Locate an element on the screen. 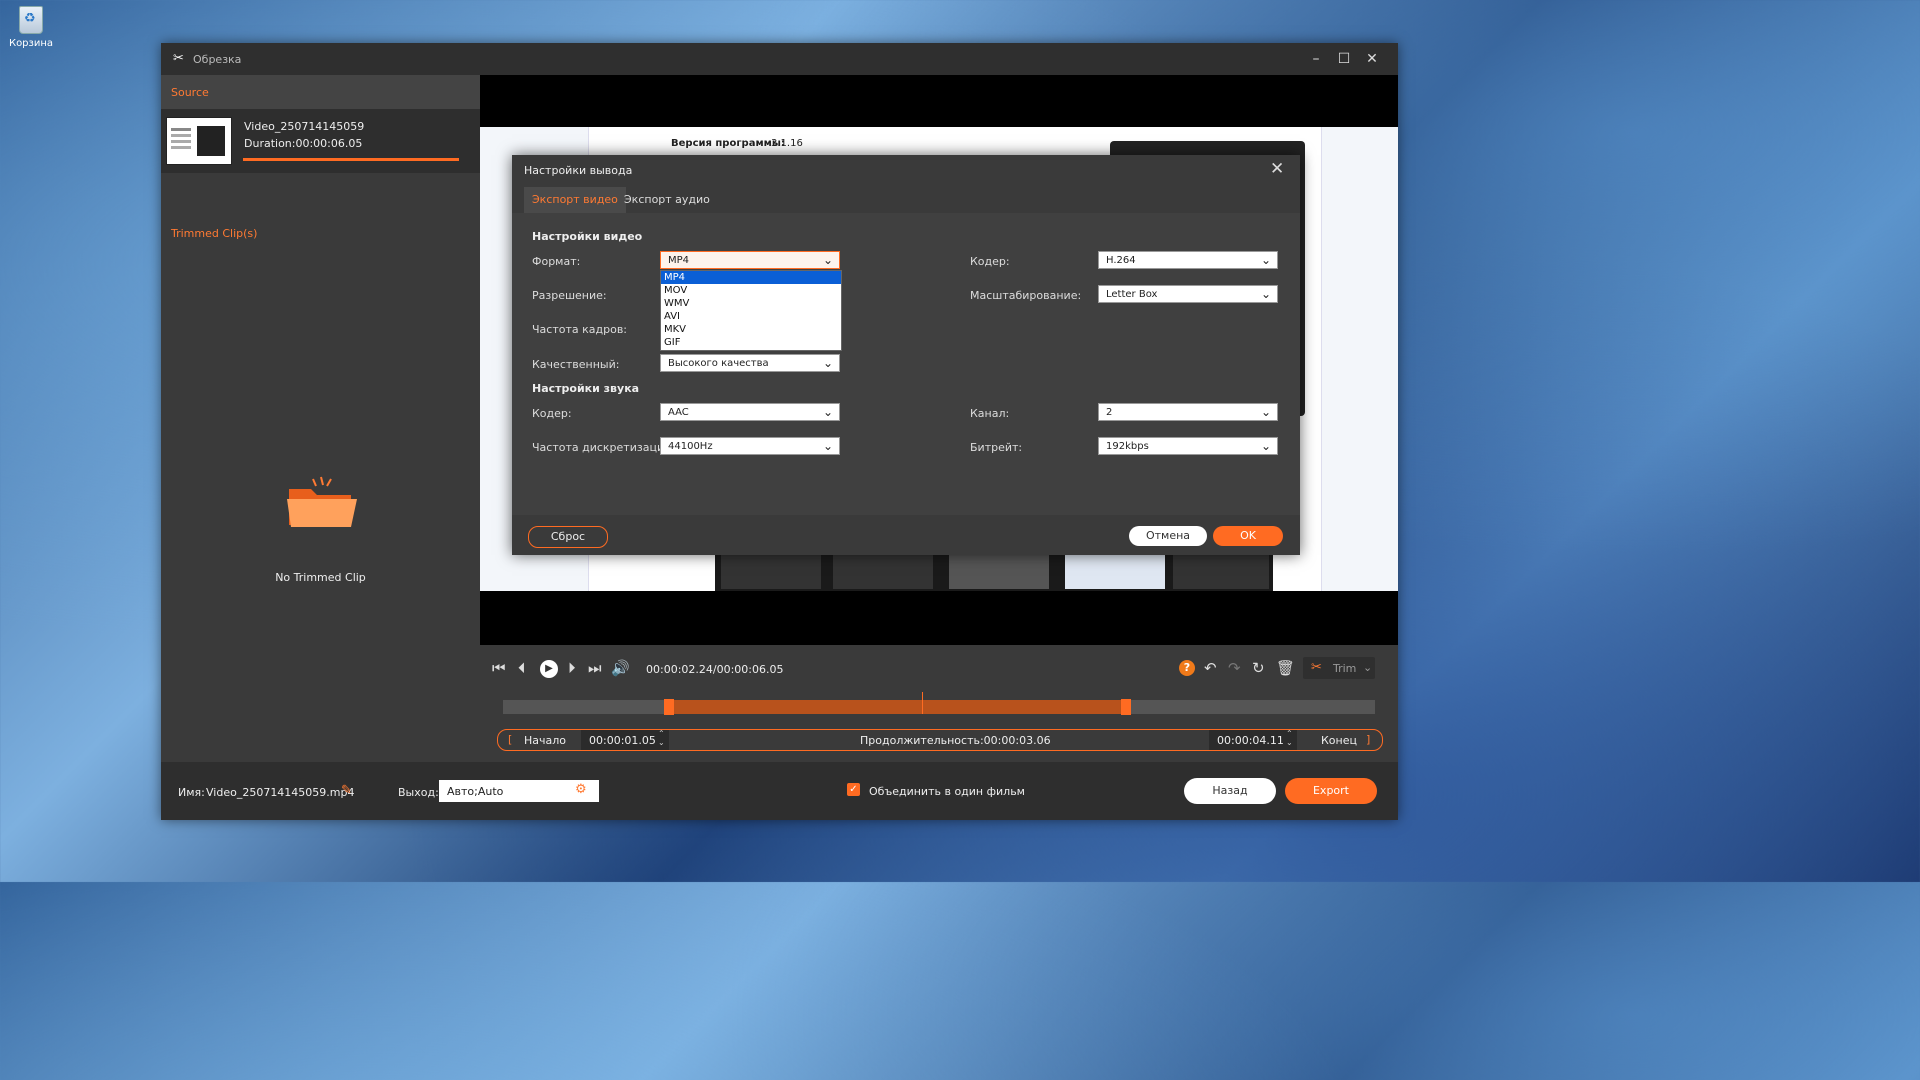 The width and height of the screenshot is (1920, 1080). format-dropdown: MP4 MOV WMV AVI MKV GIF is located at coordinates (751, 310).